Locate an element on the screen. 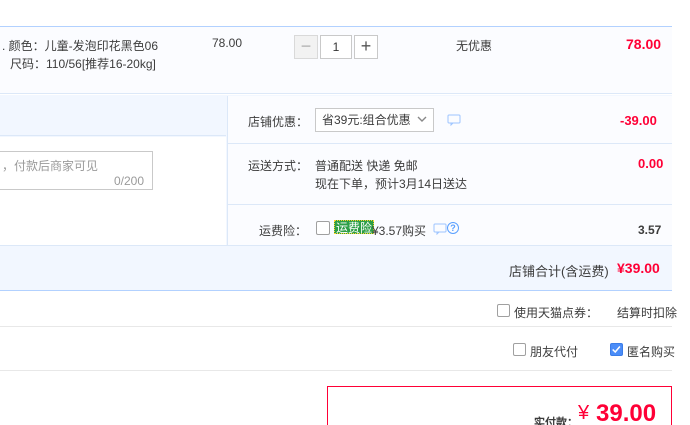 The height and width of the screenshot is (425, 690). shipping-insurance-label: 运费险： is located at coordinates (283, 231).